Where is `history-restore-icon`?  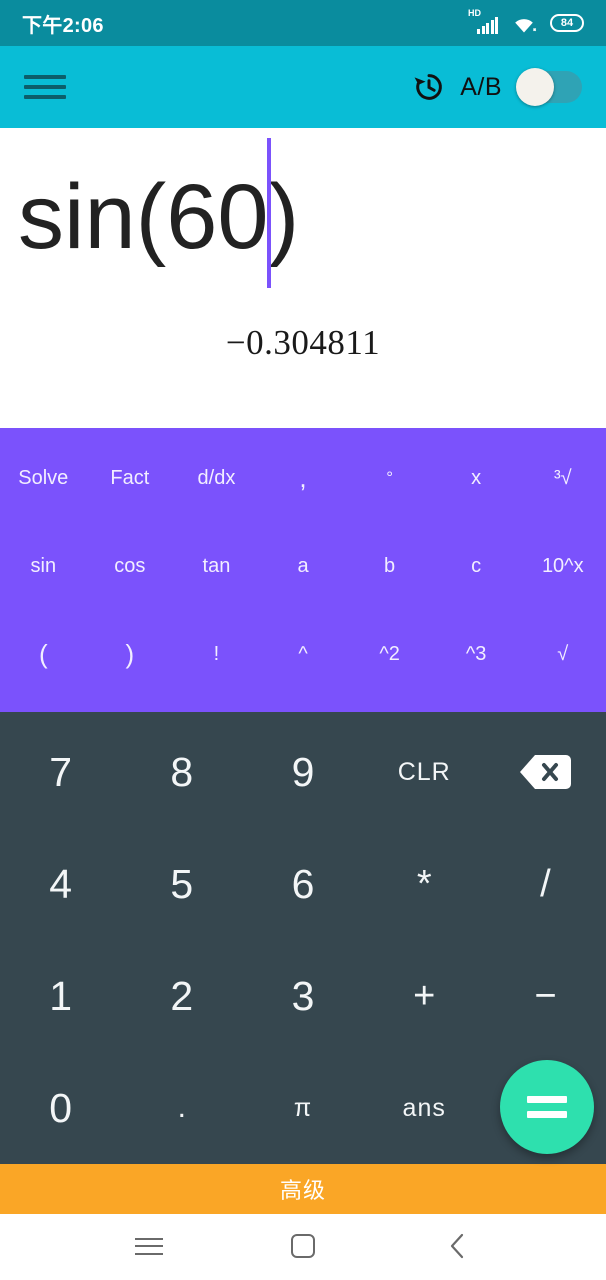 history-restore-icon is located at coordinates (429, 87).